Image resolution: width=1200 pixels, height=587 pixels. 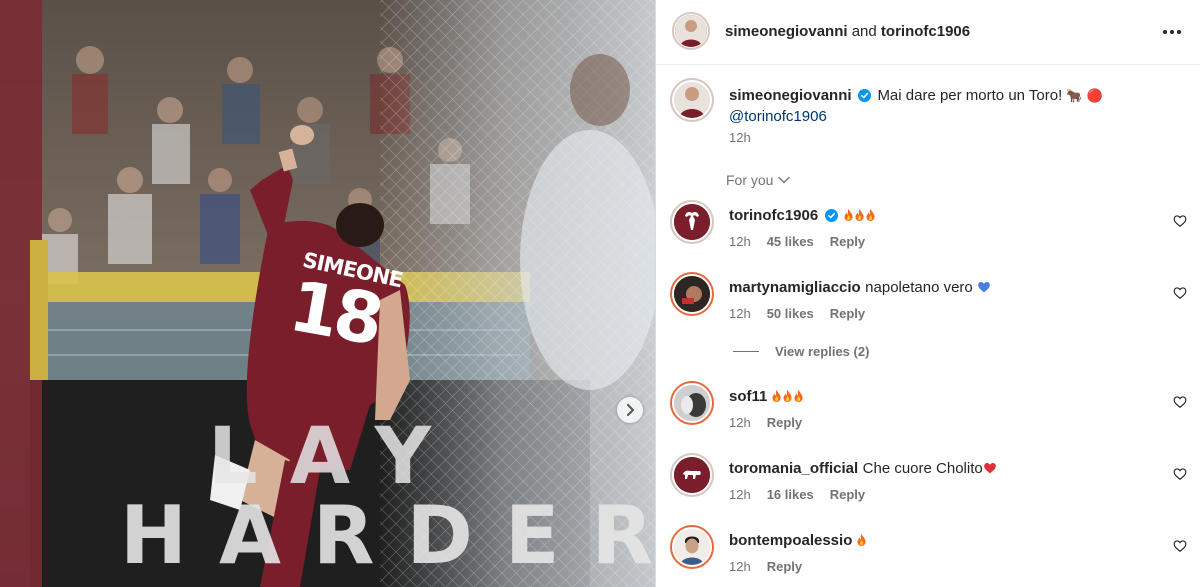 I want to click on chevron-right-icon, so click(x=630, y=410).